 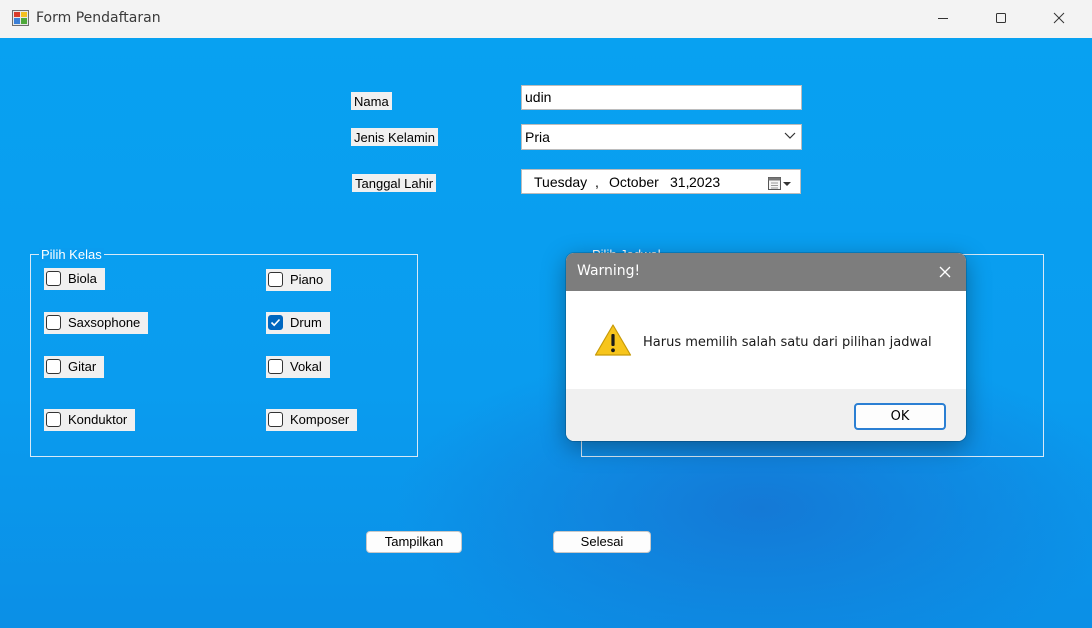 What do you see at coordinates (766, 415) in the screenshot?
I see `dialog-footer: OK` at bounding box center [766, 415].